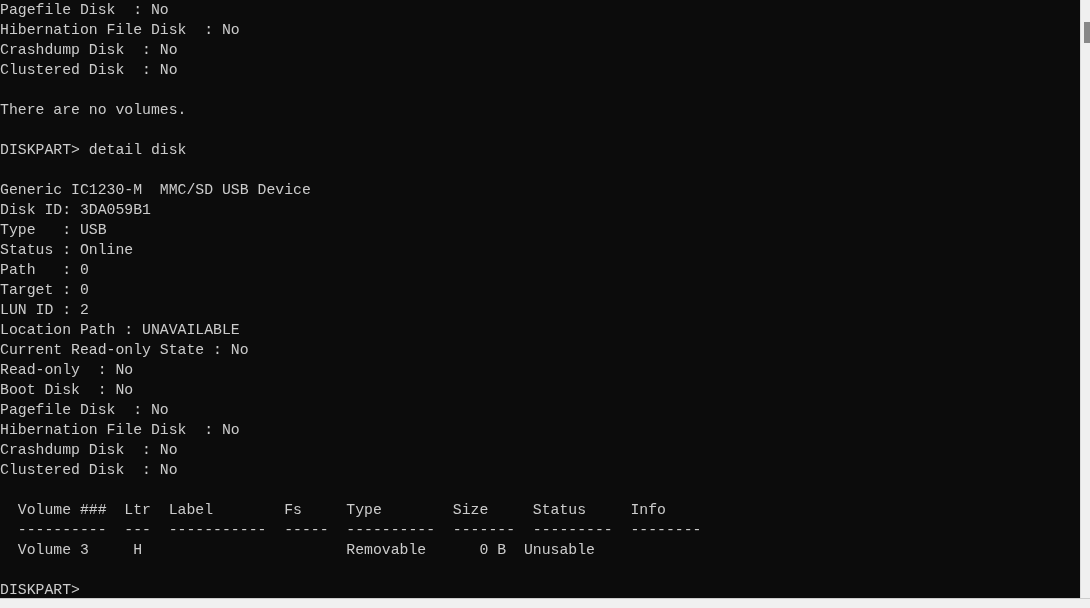 The width and height of the screenshot is (1090, 608). Describe the element at coordinates (359, 530) in the screenshot. I see `console-line: ---------- --- ----------- ----- ---------- ------- --------- --------` at that location.